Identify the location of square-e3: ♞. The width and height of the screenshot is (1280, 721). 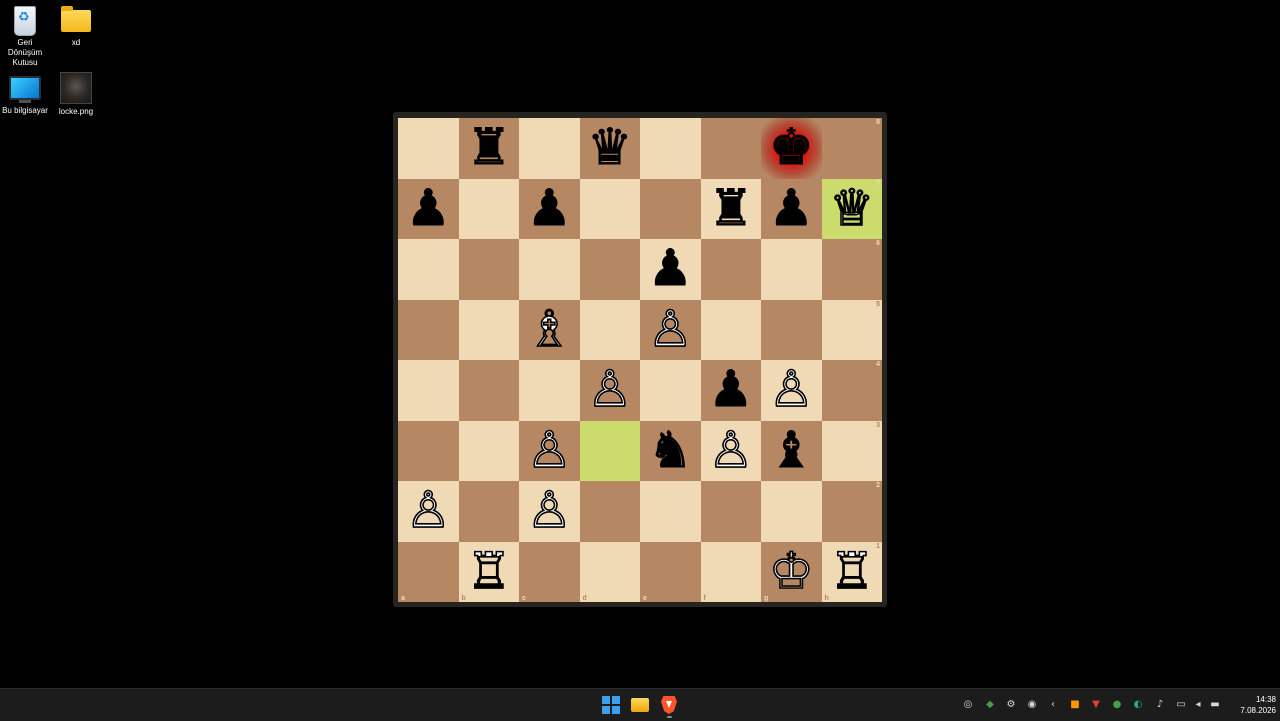
(670, 450).